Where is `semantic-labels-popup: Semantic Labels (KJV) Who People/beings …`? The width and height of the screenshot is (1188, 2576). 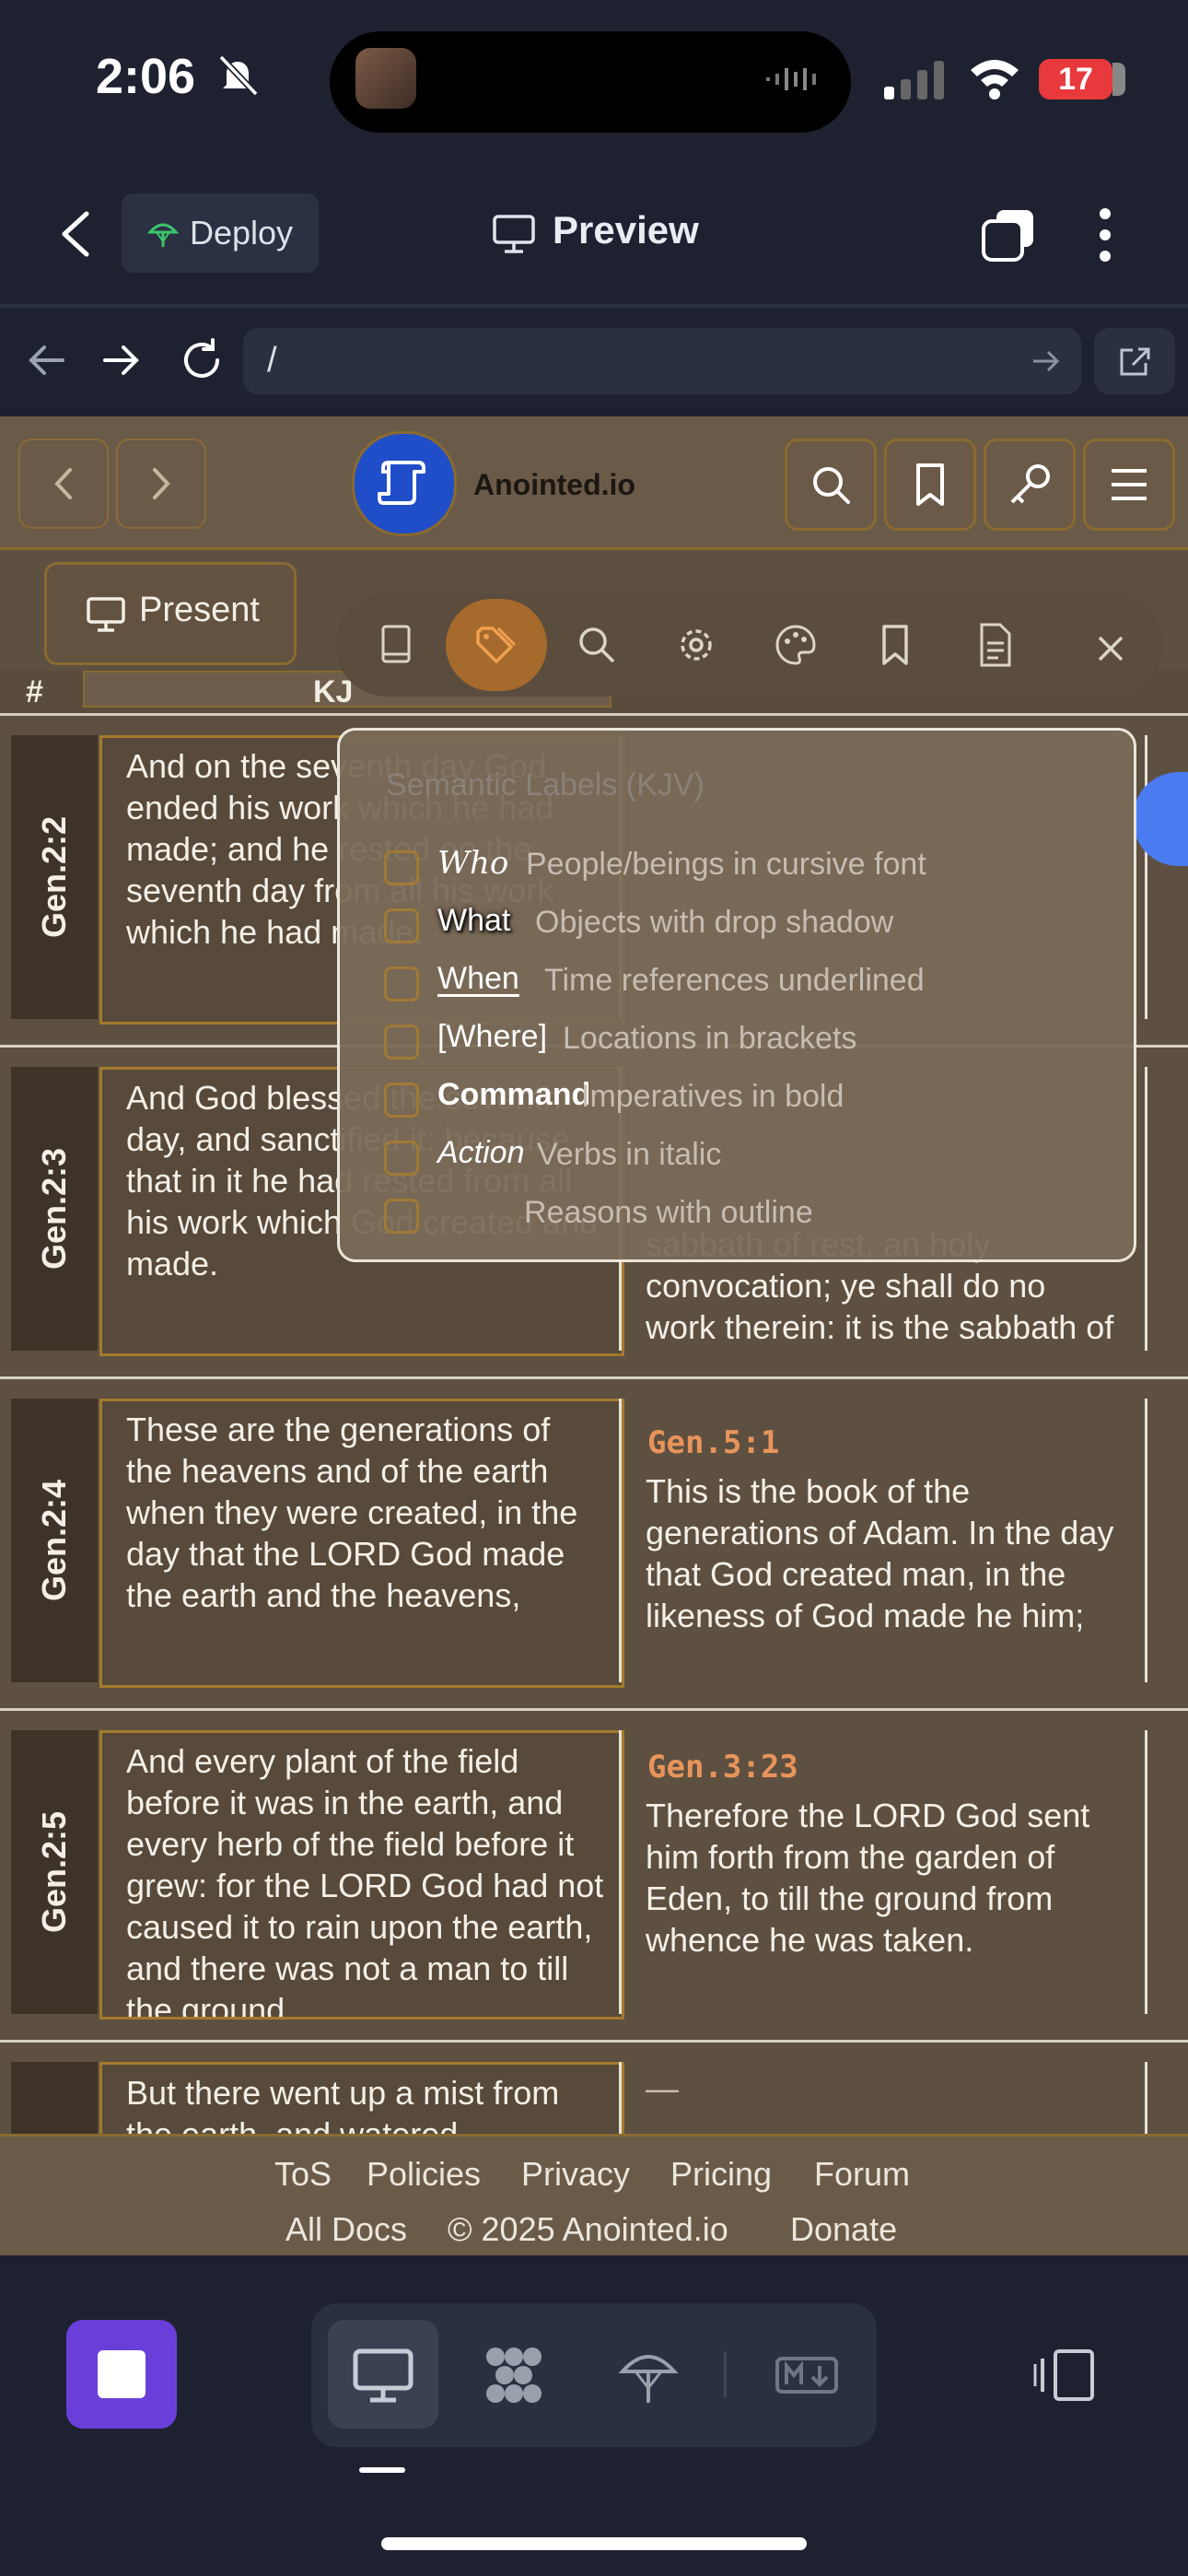
semantic-labels-popup: Semantic Labels (KJV) Who People/beings … is located at coordinates (736, 995).